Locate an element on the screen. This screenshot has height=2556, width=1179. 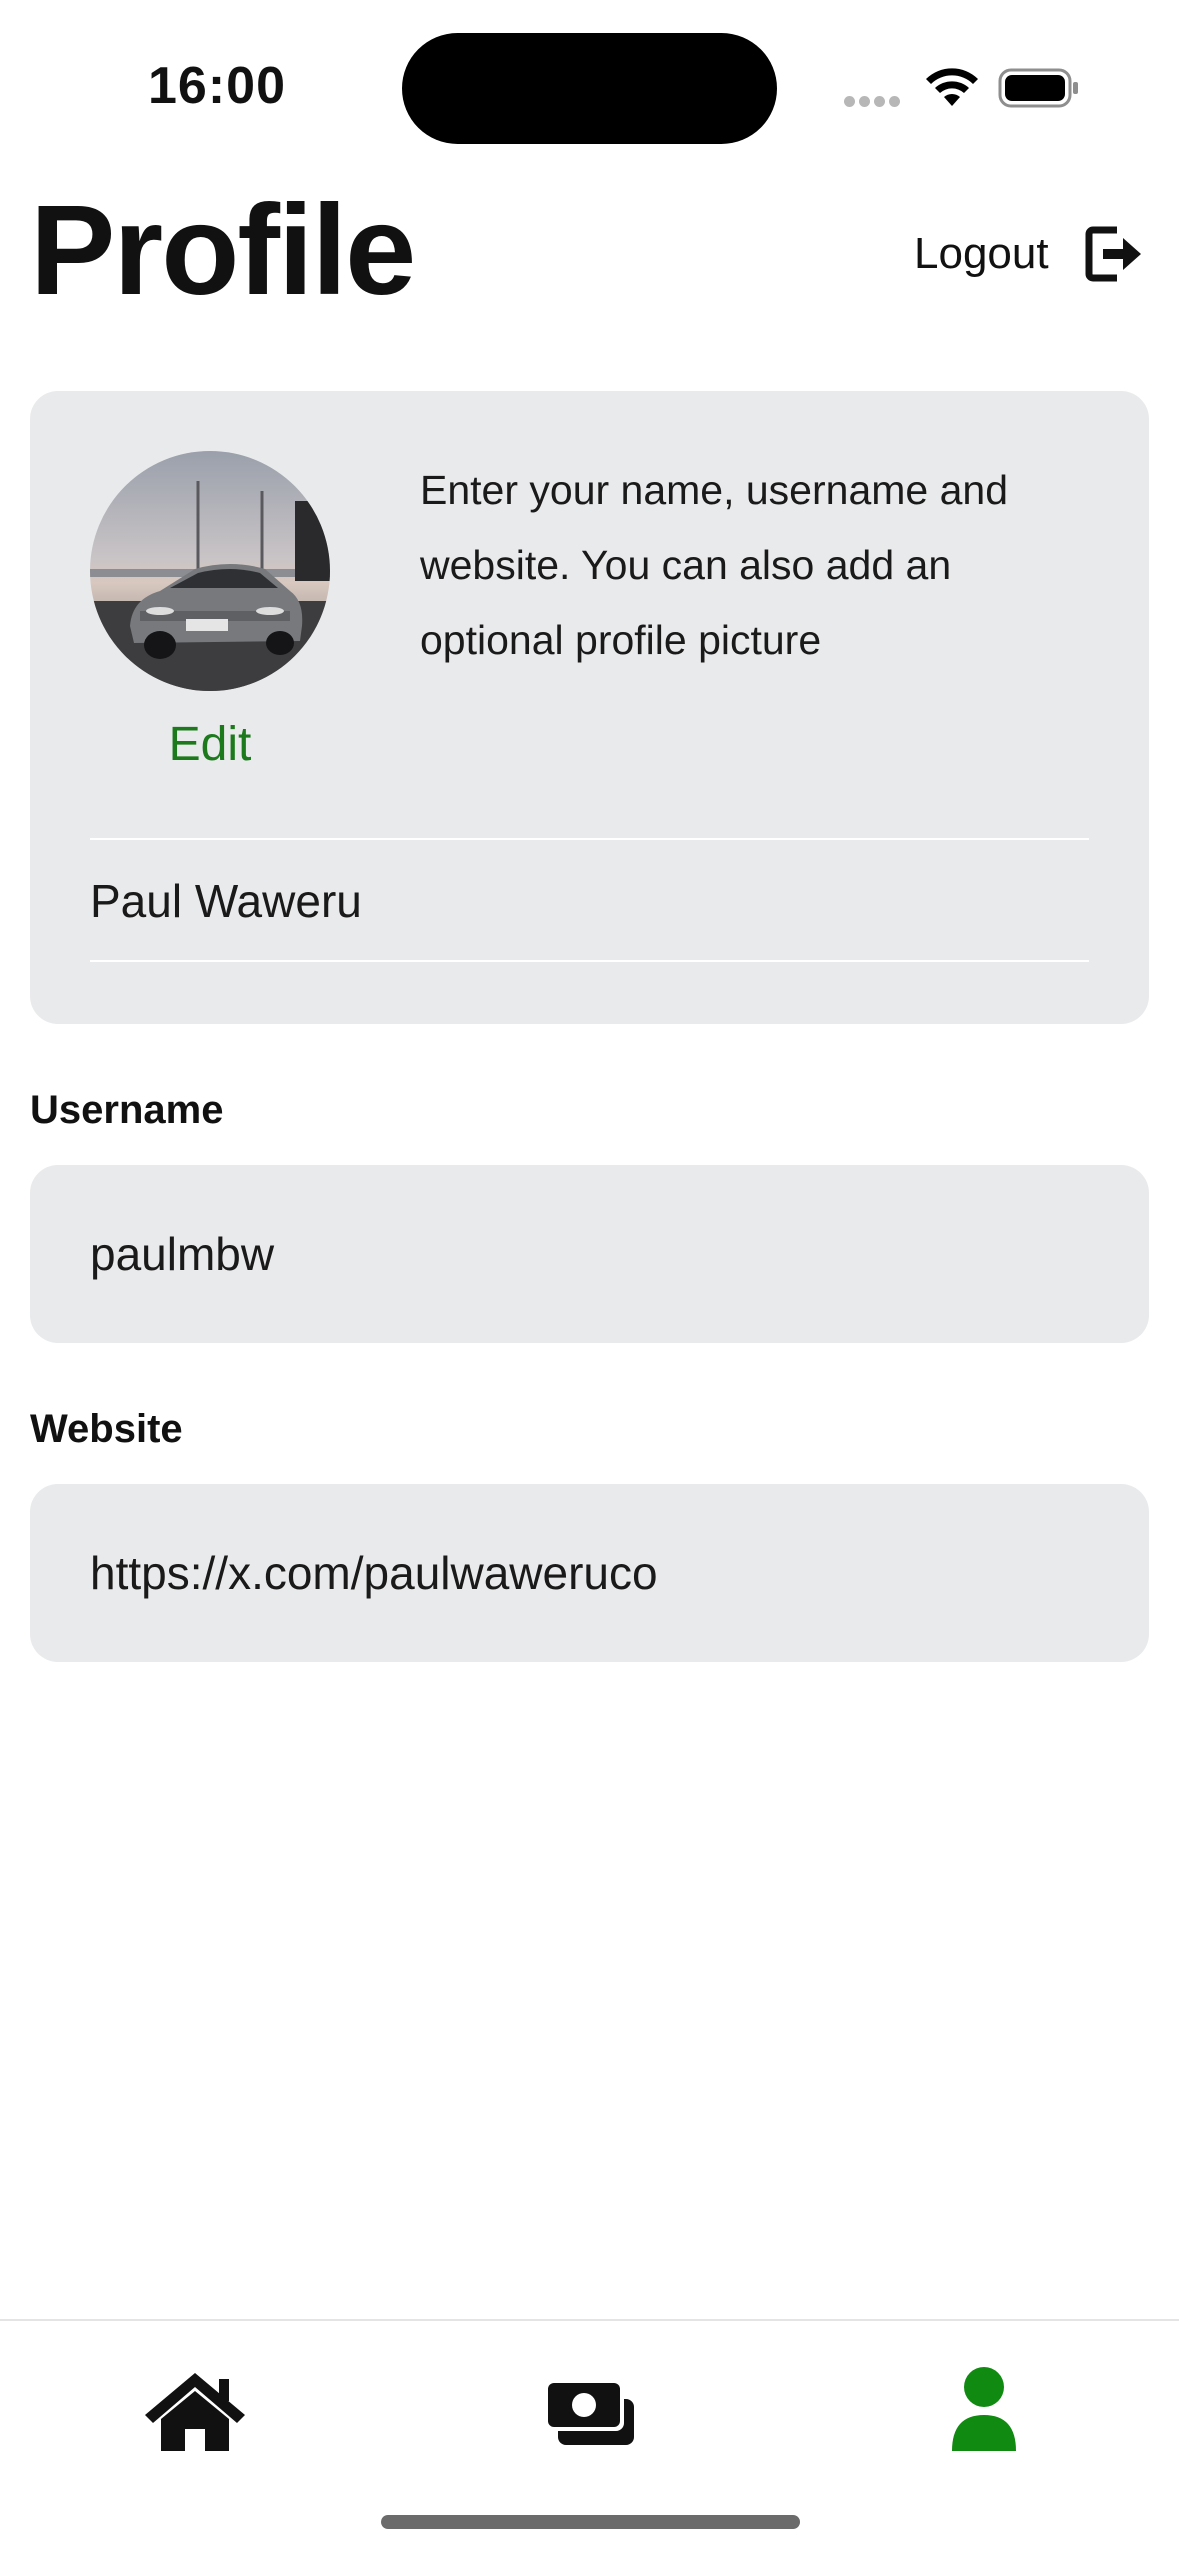
username-field: paulmbw is located at coordinates (589, 1254).